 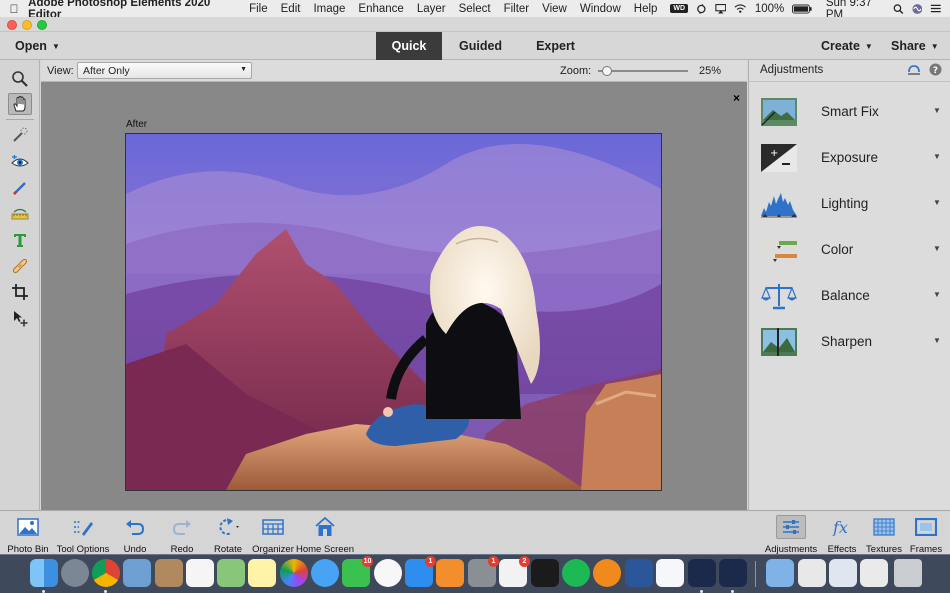 I want to click on dock-chrome-icon, so click(x=106, y=573).